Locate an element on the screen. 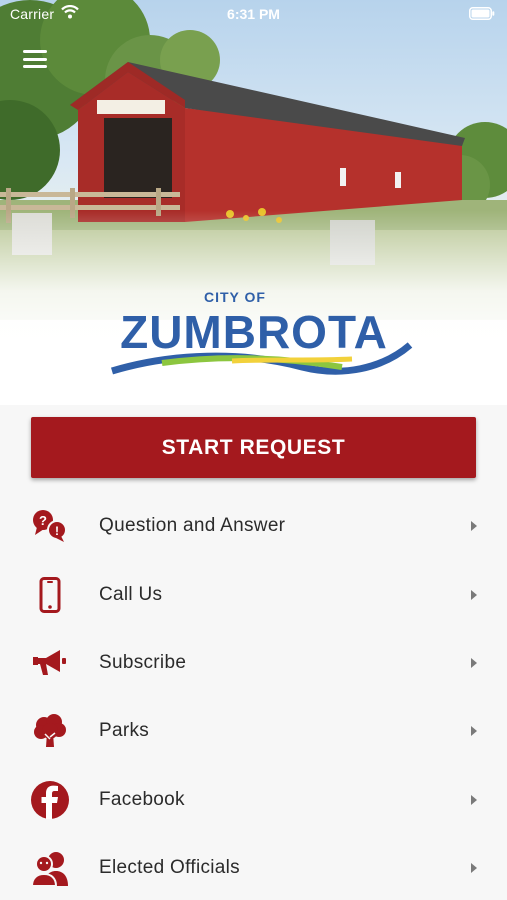 This screenshot has height=900, width=507. menu-item-label: Call Us is located at coordinates (131, 594).